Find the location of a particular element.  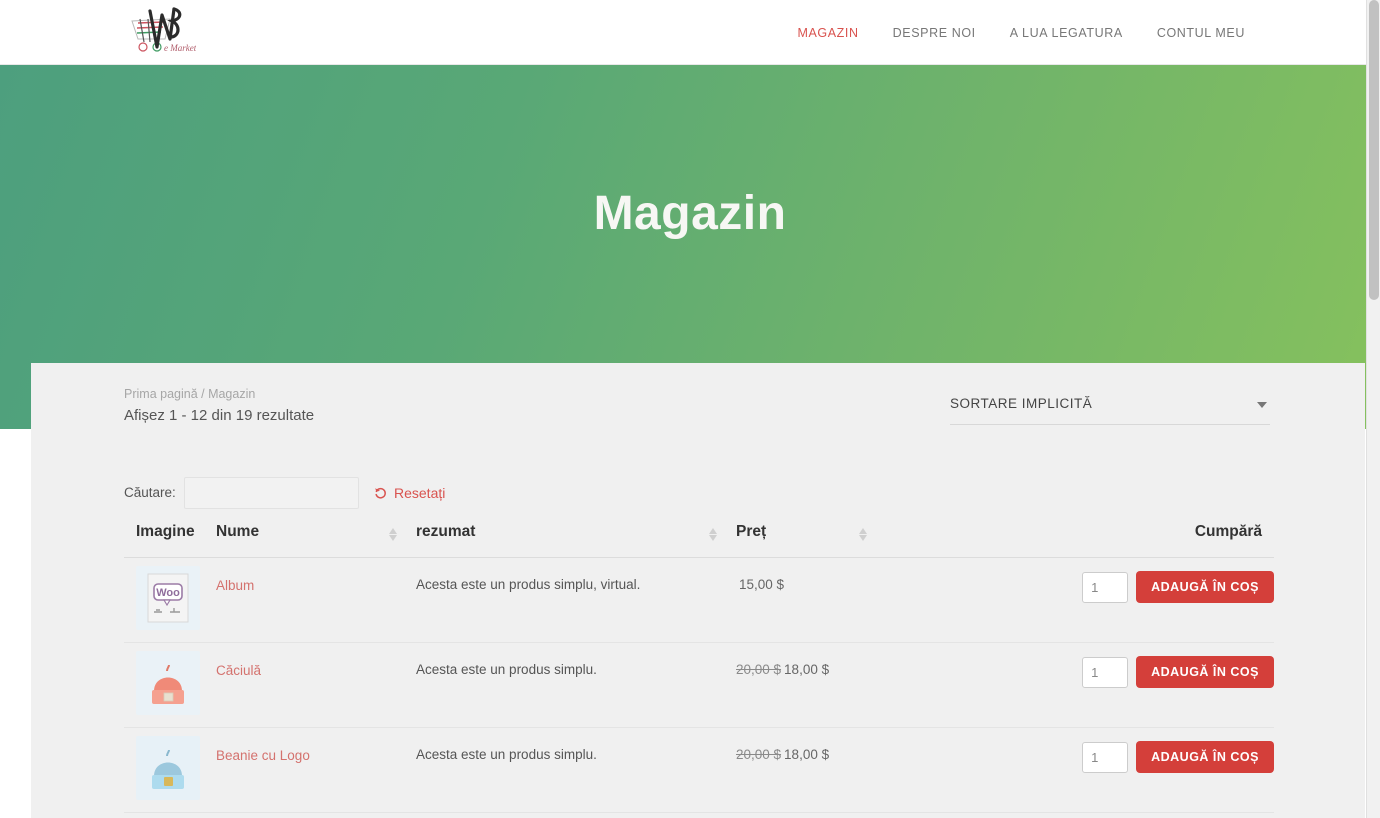

product-name-link: Album is located at coordinates (235, 585).